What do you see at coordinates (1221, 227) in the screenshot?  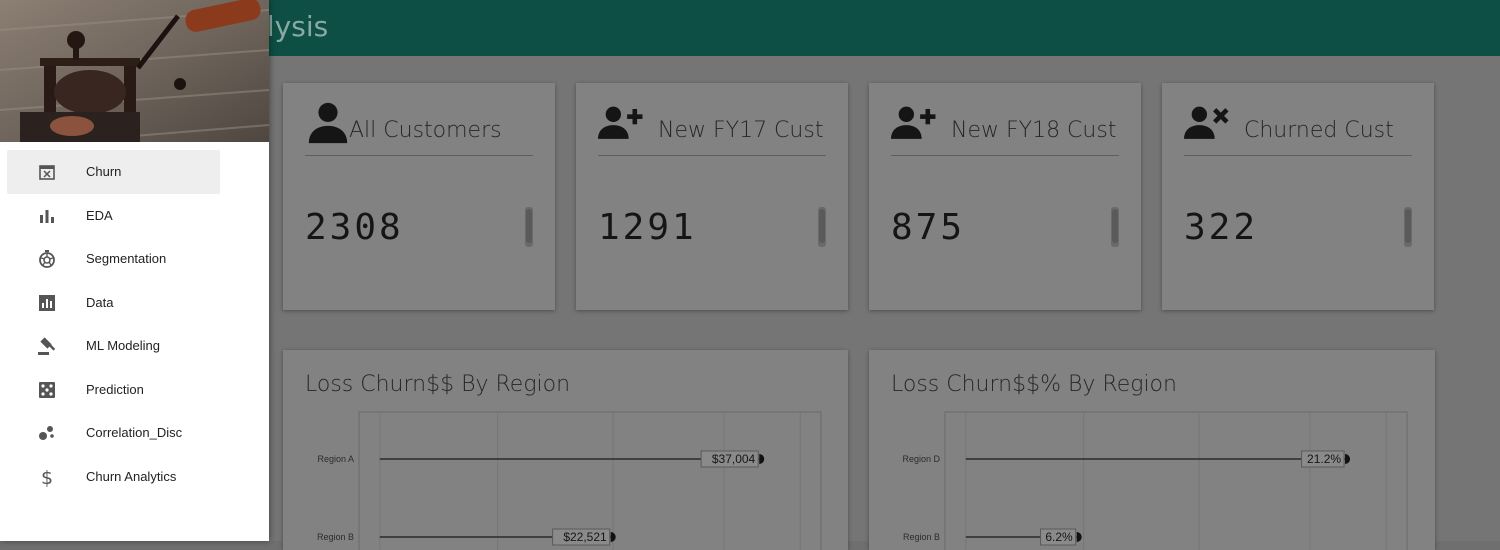 I see `kpi-value: 322` at bounding box center [1221, 227].